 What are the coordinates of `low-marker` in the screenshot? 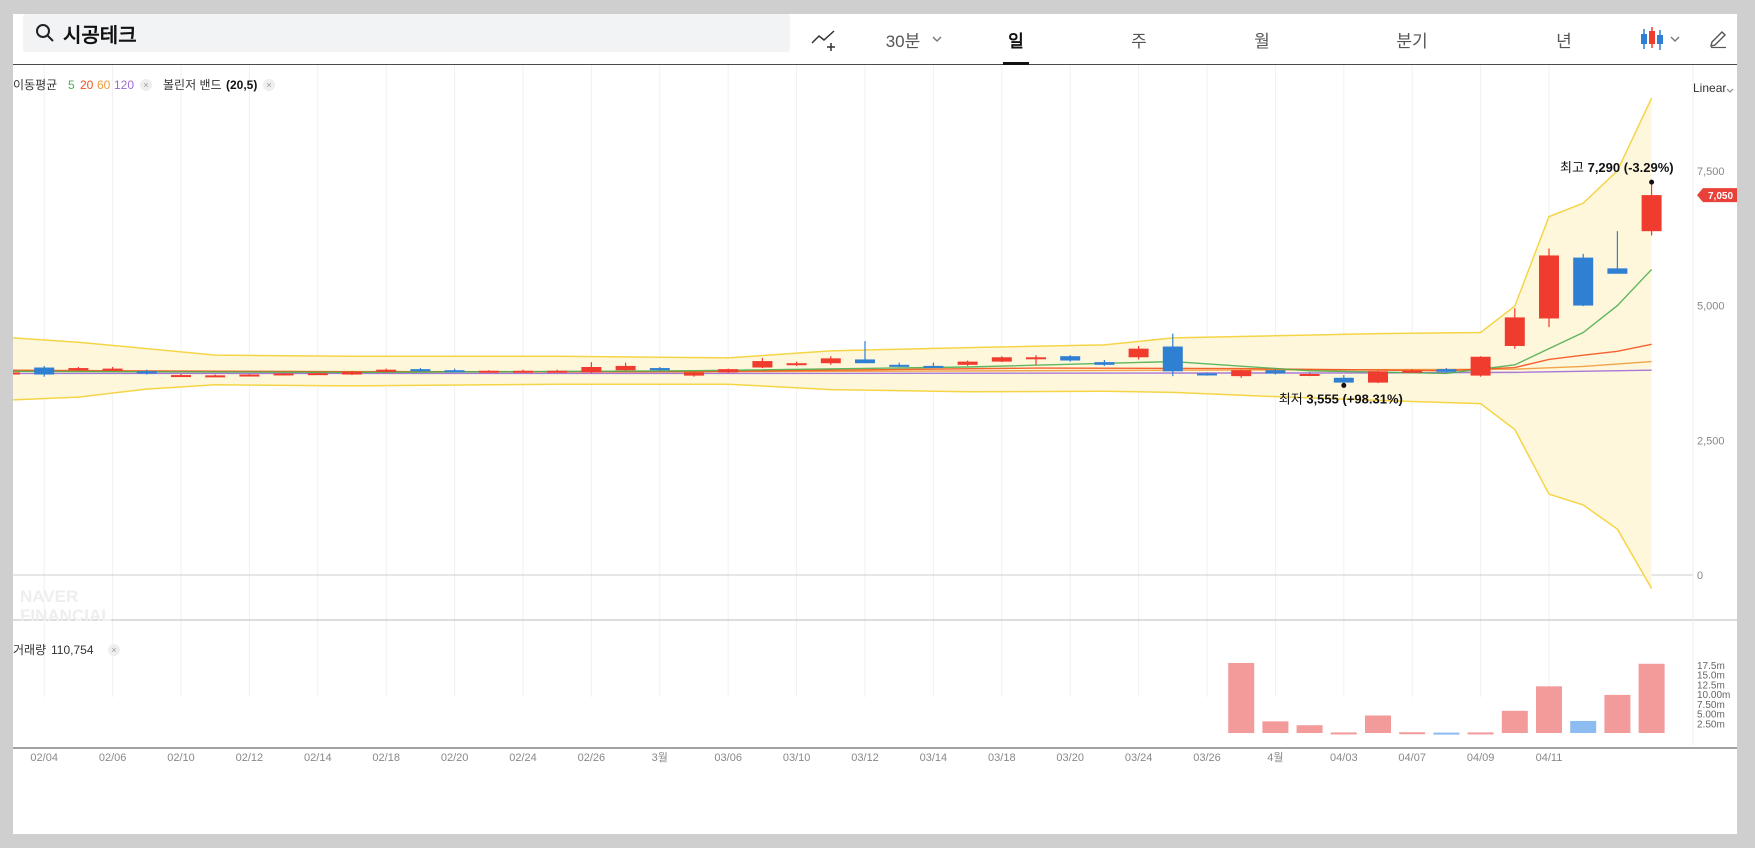 It's located at (1344, 385).